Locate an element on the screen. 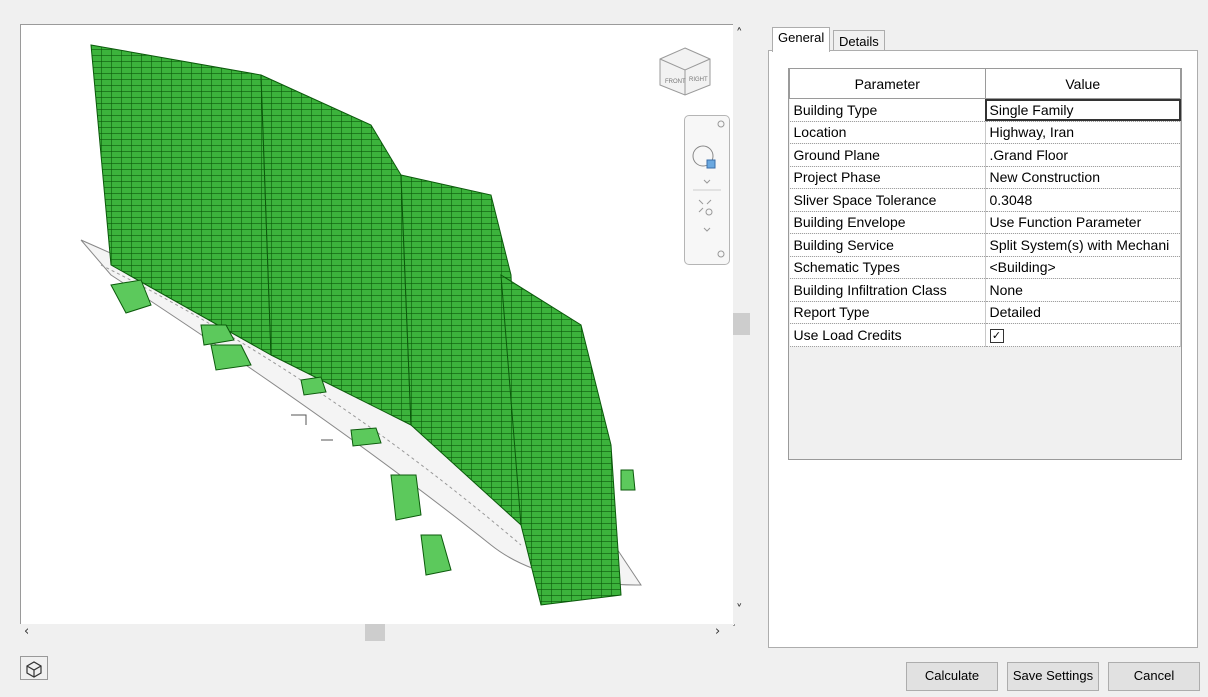  save-settings-button: Save Settings is located at coordinates (1053, 676).